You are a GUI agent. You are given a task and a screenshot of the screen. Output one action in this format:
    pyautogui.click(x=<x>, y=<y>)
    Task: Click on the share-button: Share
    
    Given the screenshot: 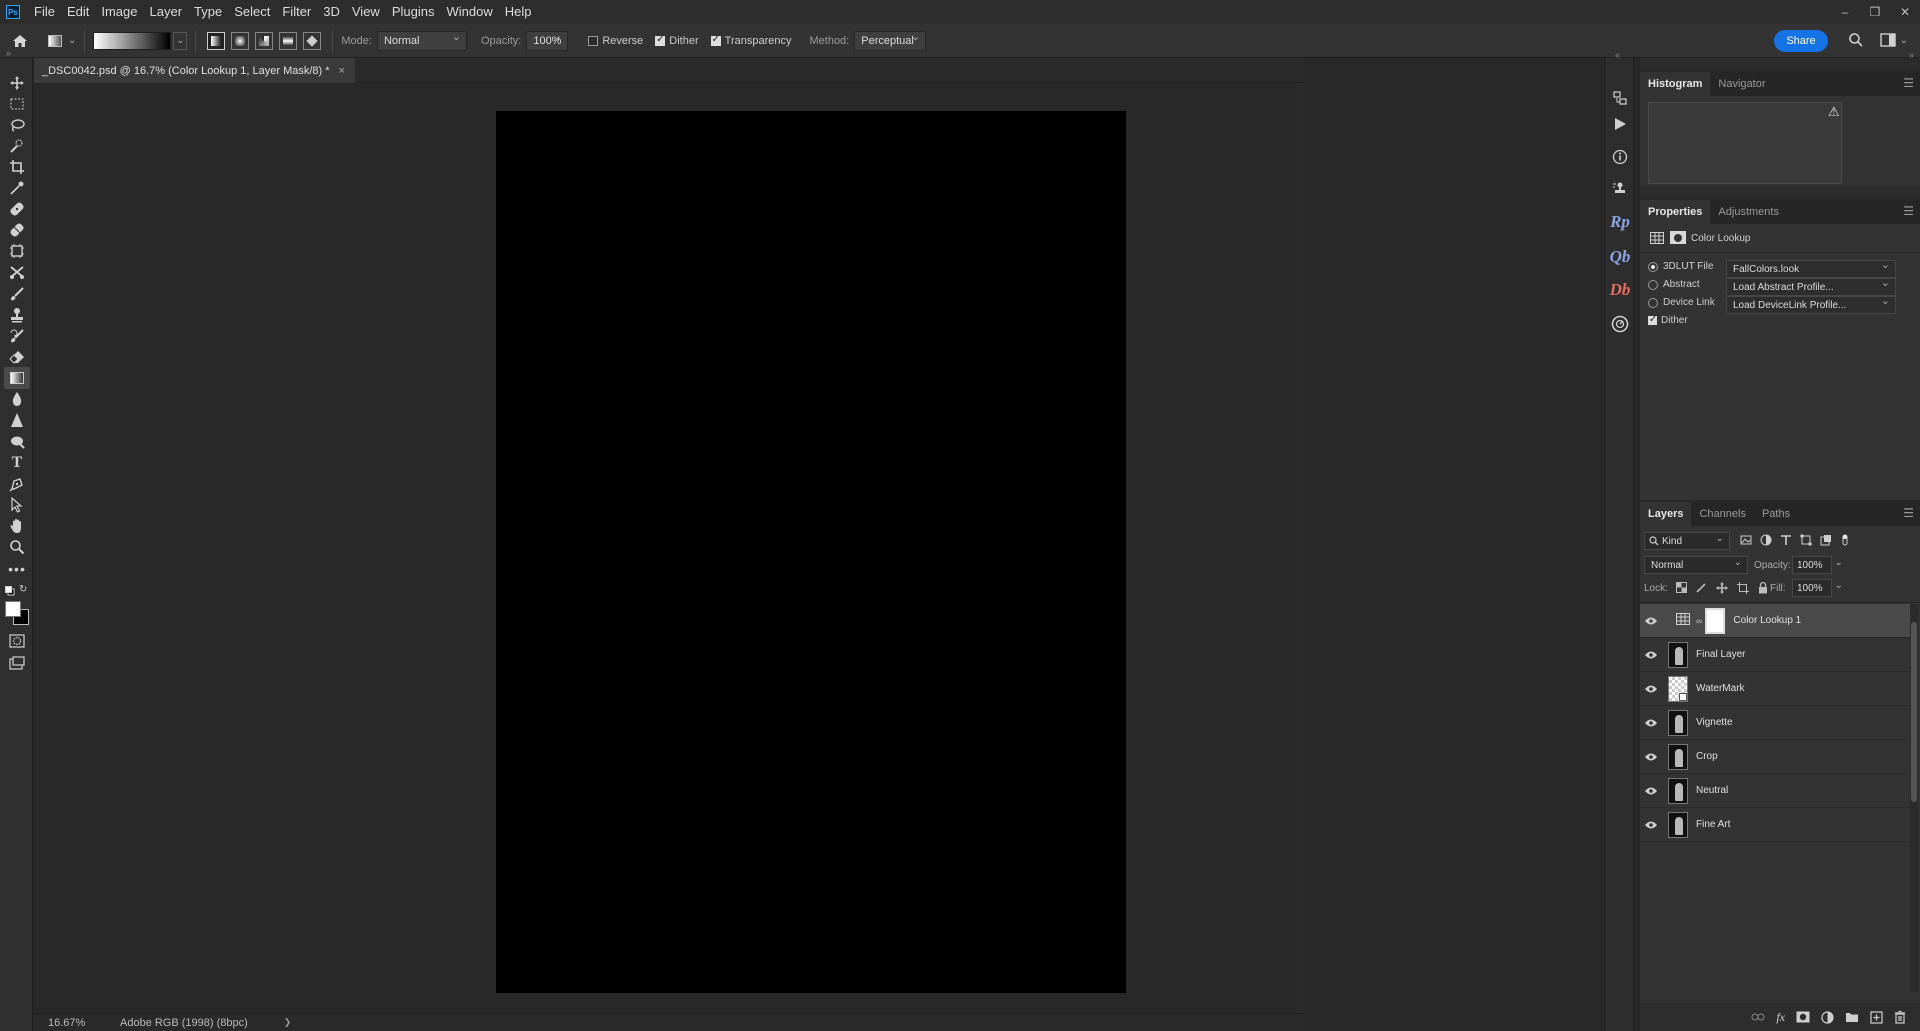 What is the action you would take?
    pyautogui.click(x=1801, y=41)
    